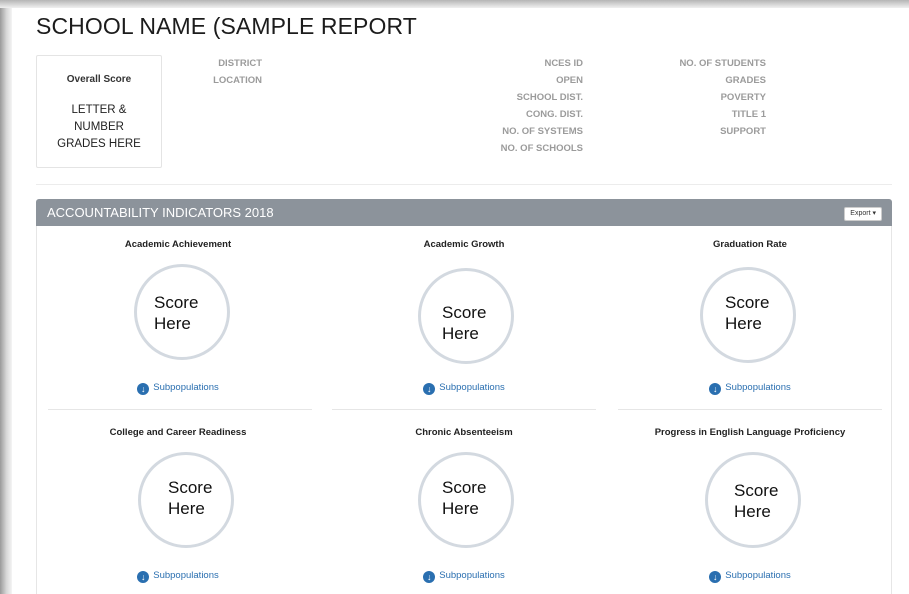  Describe the element at coordinates (569, 80) in the screenshot. I see `meta-label-open: OPEN` at that location.